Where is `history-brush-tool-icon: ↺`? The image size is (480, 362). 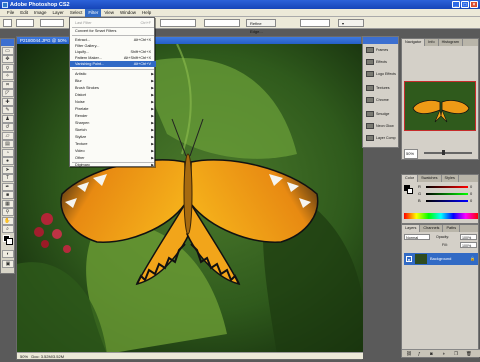 history-brush-tool-icon: ↺ is located at coordinates (7, 127).